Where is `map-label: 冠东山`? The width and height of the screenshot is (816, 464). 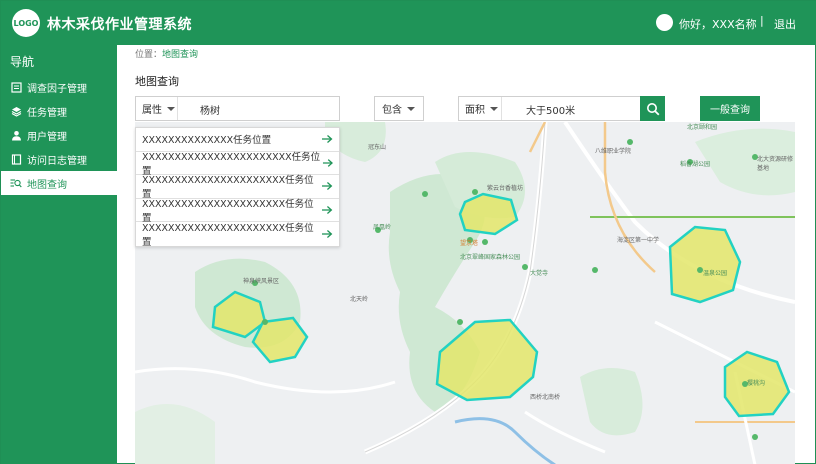
map-label: 冠东山 is located at coordinates (377, 147).